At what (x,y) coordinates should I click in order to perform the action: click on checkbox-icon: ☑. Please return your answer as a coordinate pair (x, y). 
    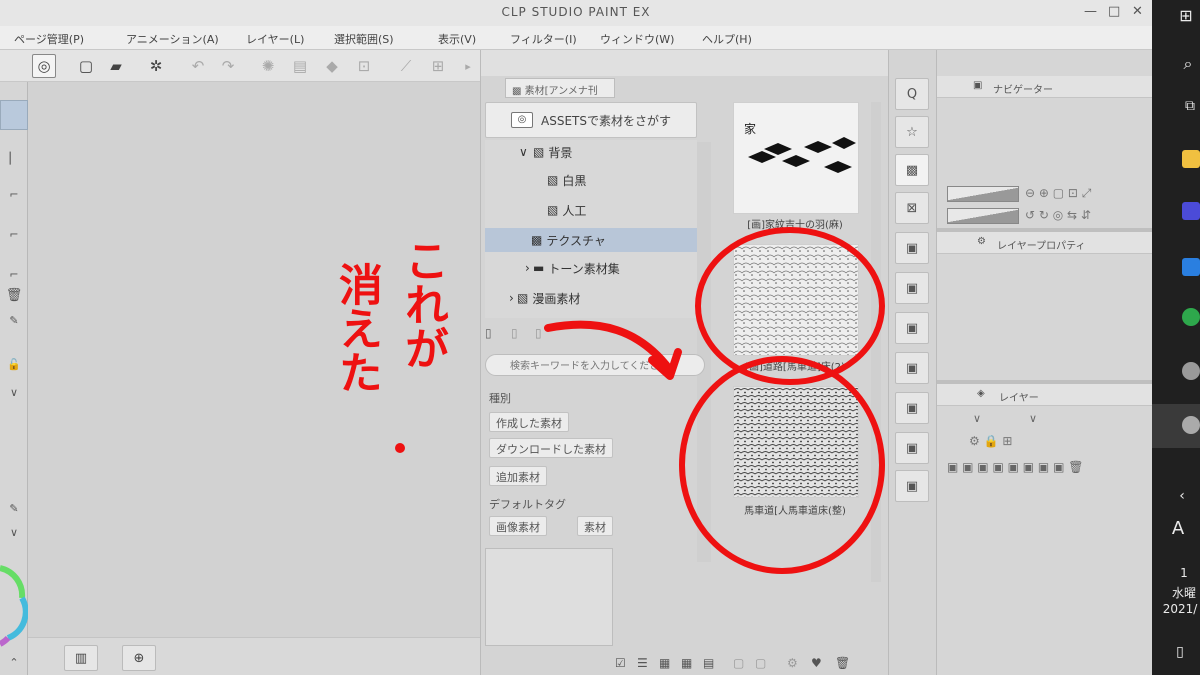
    Looking at the image, I should click on (620, 663).